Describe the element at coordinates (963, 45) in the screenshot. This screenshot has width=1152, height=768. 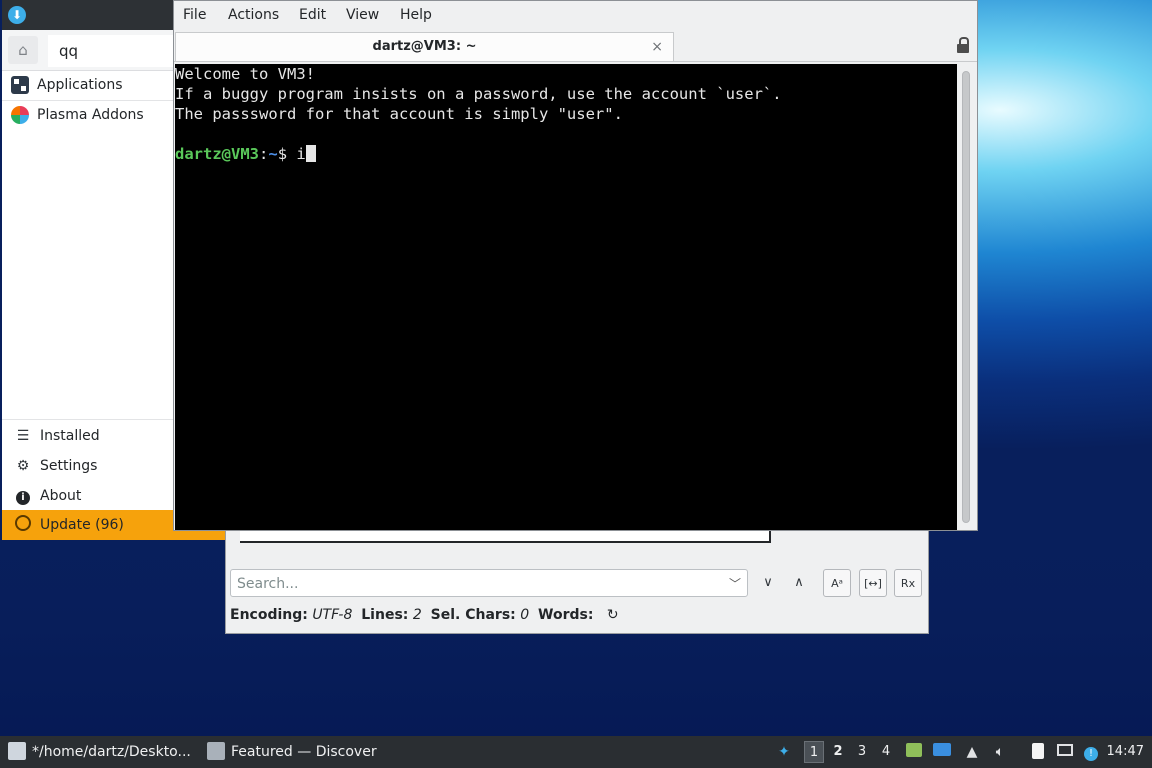
I see `lock-icon` at that location.